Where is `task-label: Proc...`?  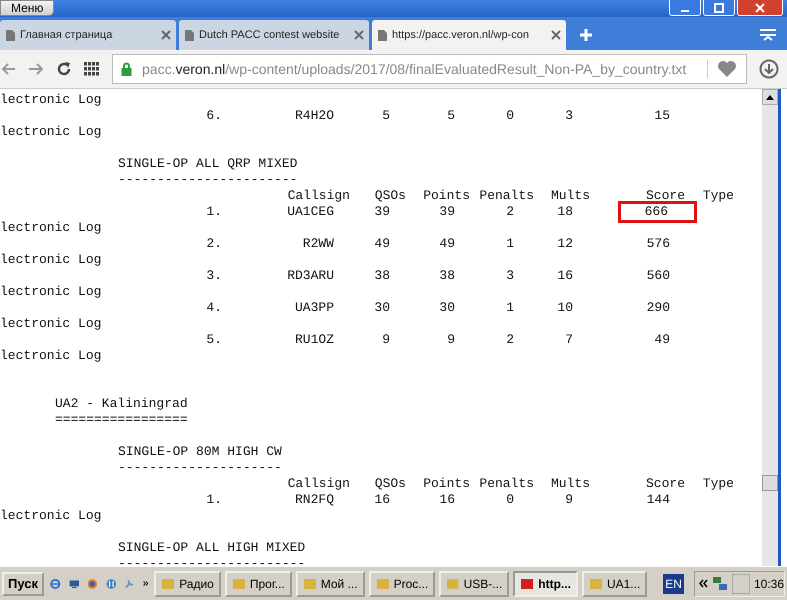 task-label: Proc... is located at coordinates (411, 583).